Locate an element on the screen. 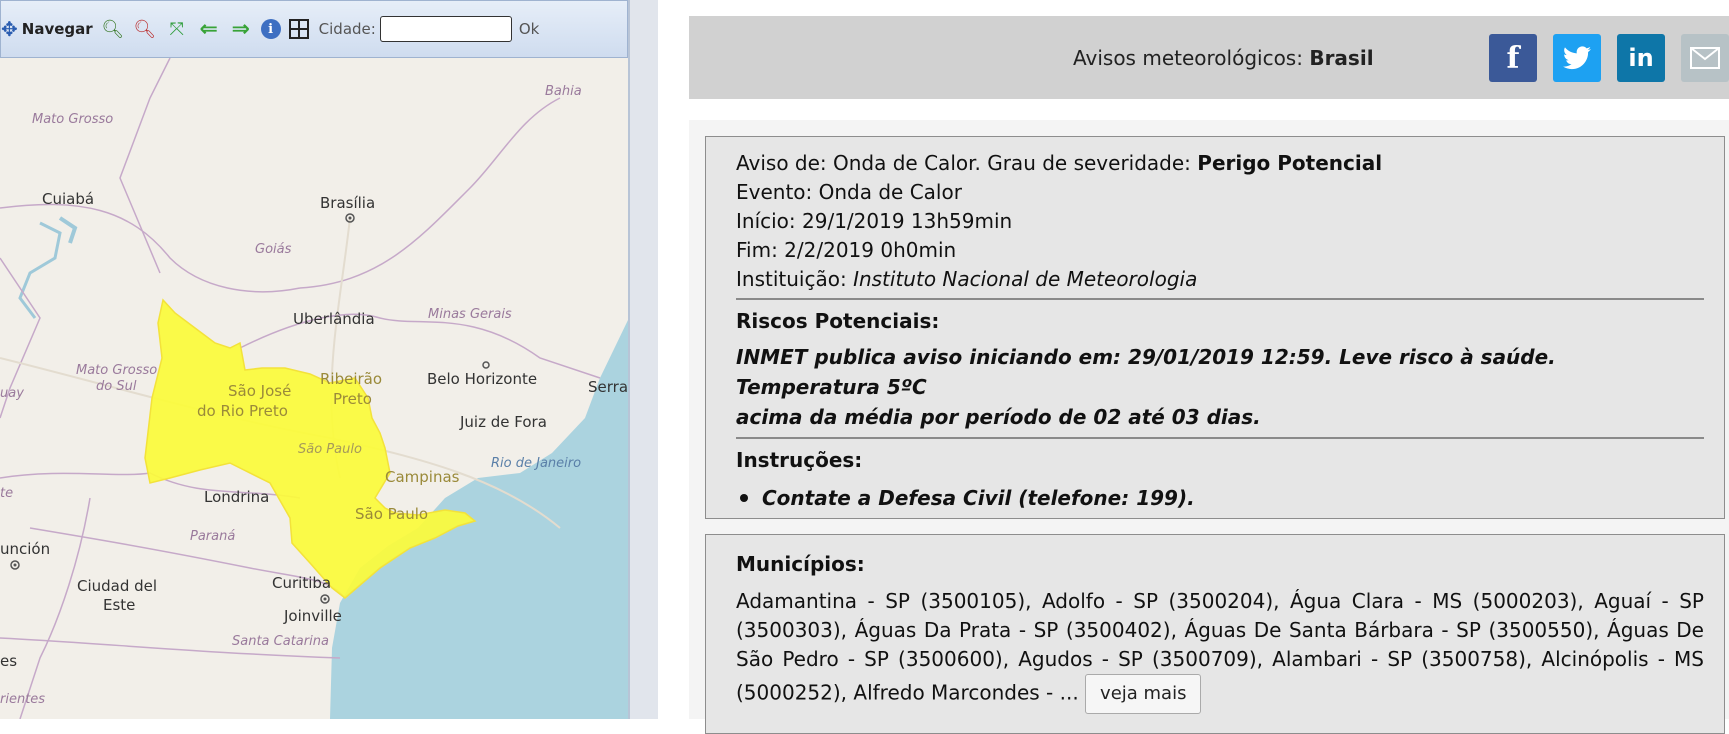 This screenshot has width=1729, height=734. share-email-button is located at coordinates (1705, 58).